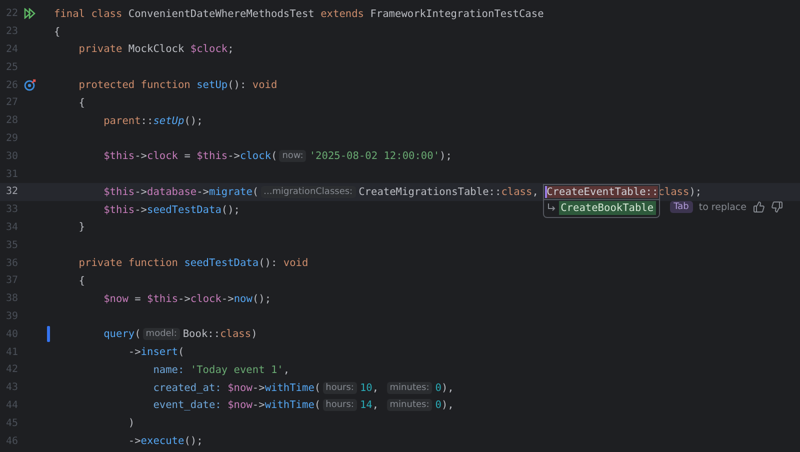  Describe the element at coordinates (30, 14) in the screenshot. I see `run-icon` at that location.